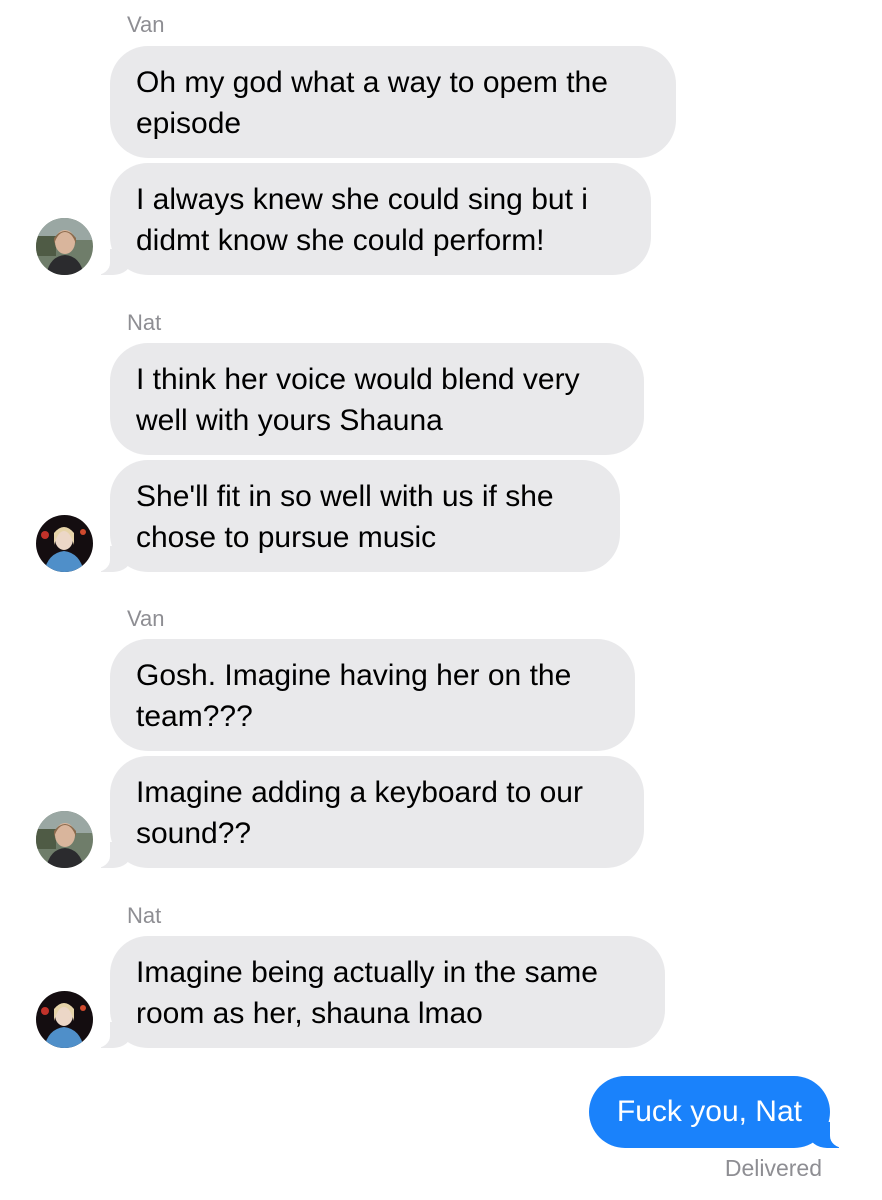 Image resolution: width=882 pixels, height=1200 pixels. I want to click on message-bubble: Gosh. Imagine having her on the team???, so click(372, 695).